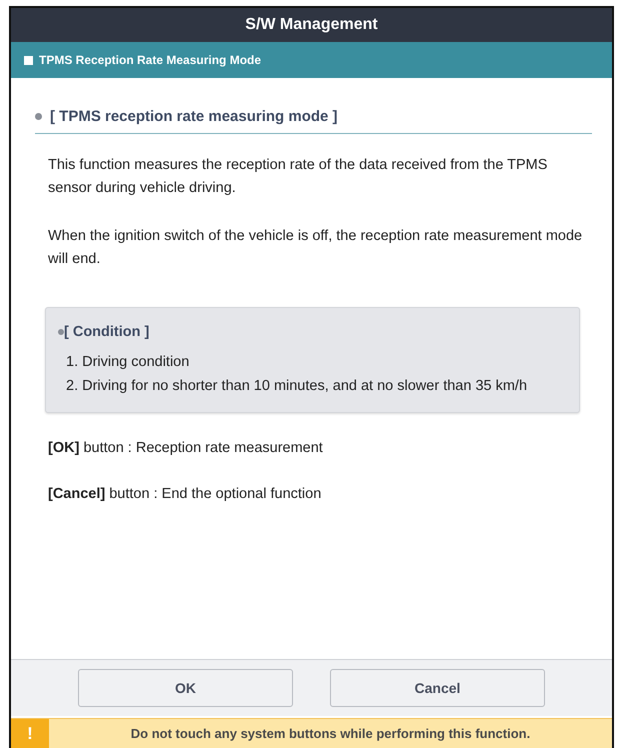  Describe the element at coordinates (107, 332) in the screenshot. I see `condition-heading: [ Condition ]` at that location.